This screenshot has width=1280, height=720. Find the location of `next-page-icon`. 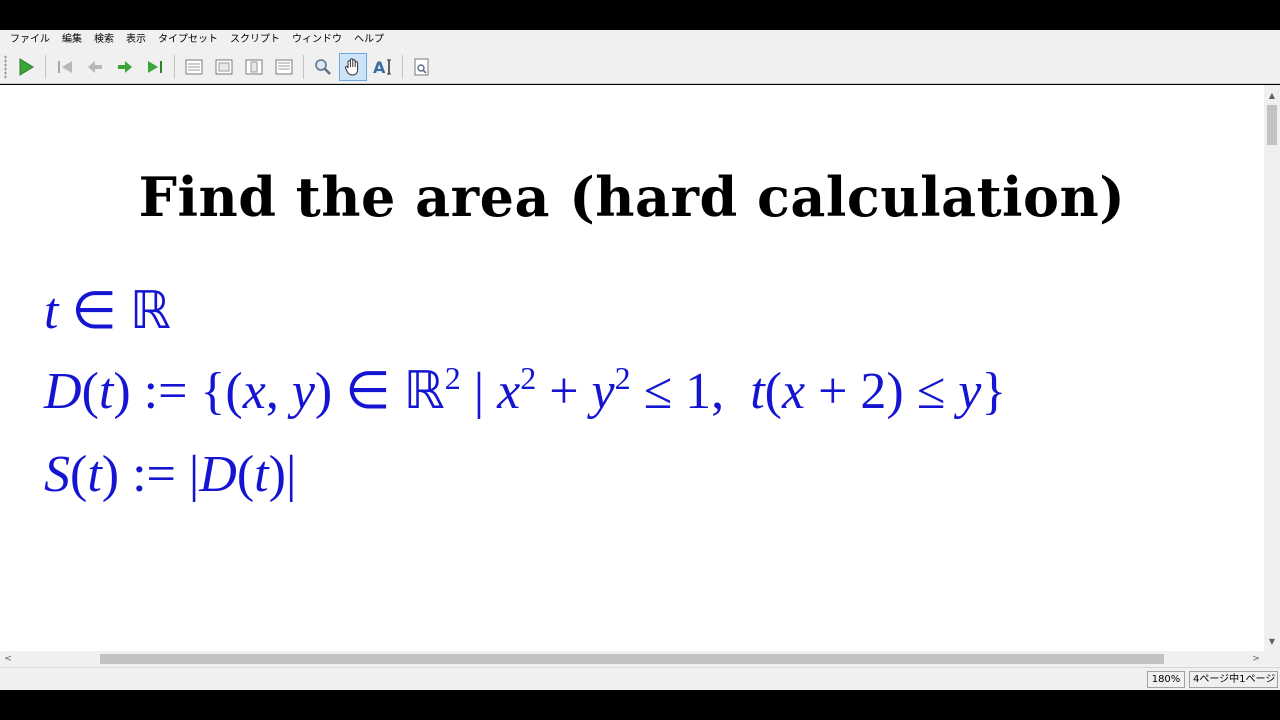

next-page-icon is located at coordinates (125, 67).